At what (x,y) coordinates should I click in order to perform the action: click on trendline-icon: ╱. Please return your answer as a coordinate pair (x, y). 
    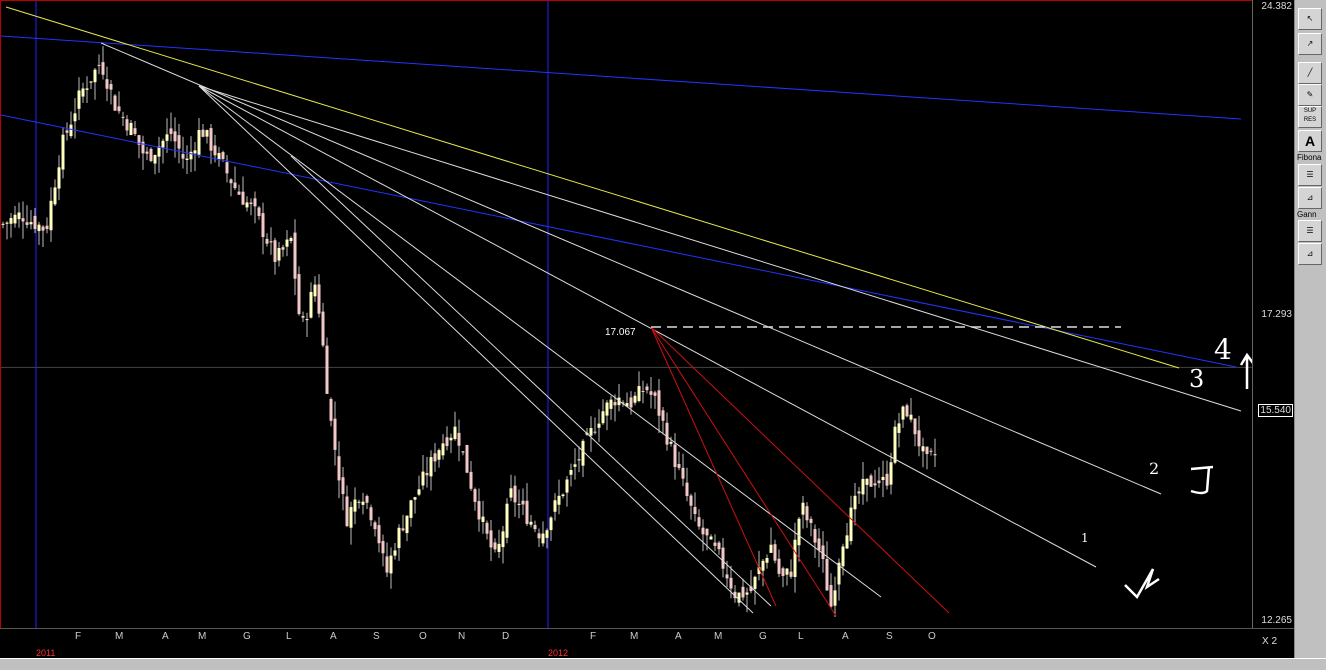
    Looking at the image, I should click on (1310, 73).